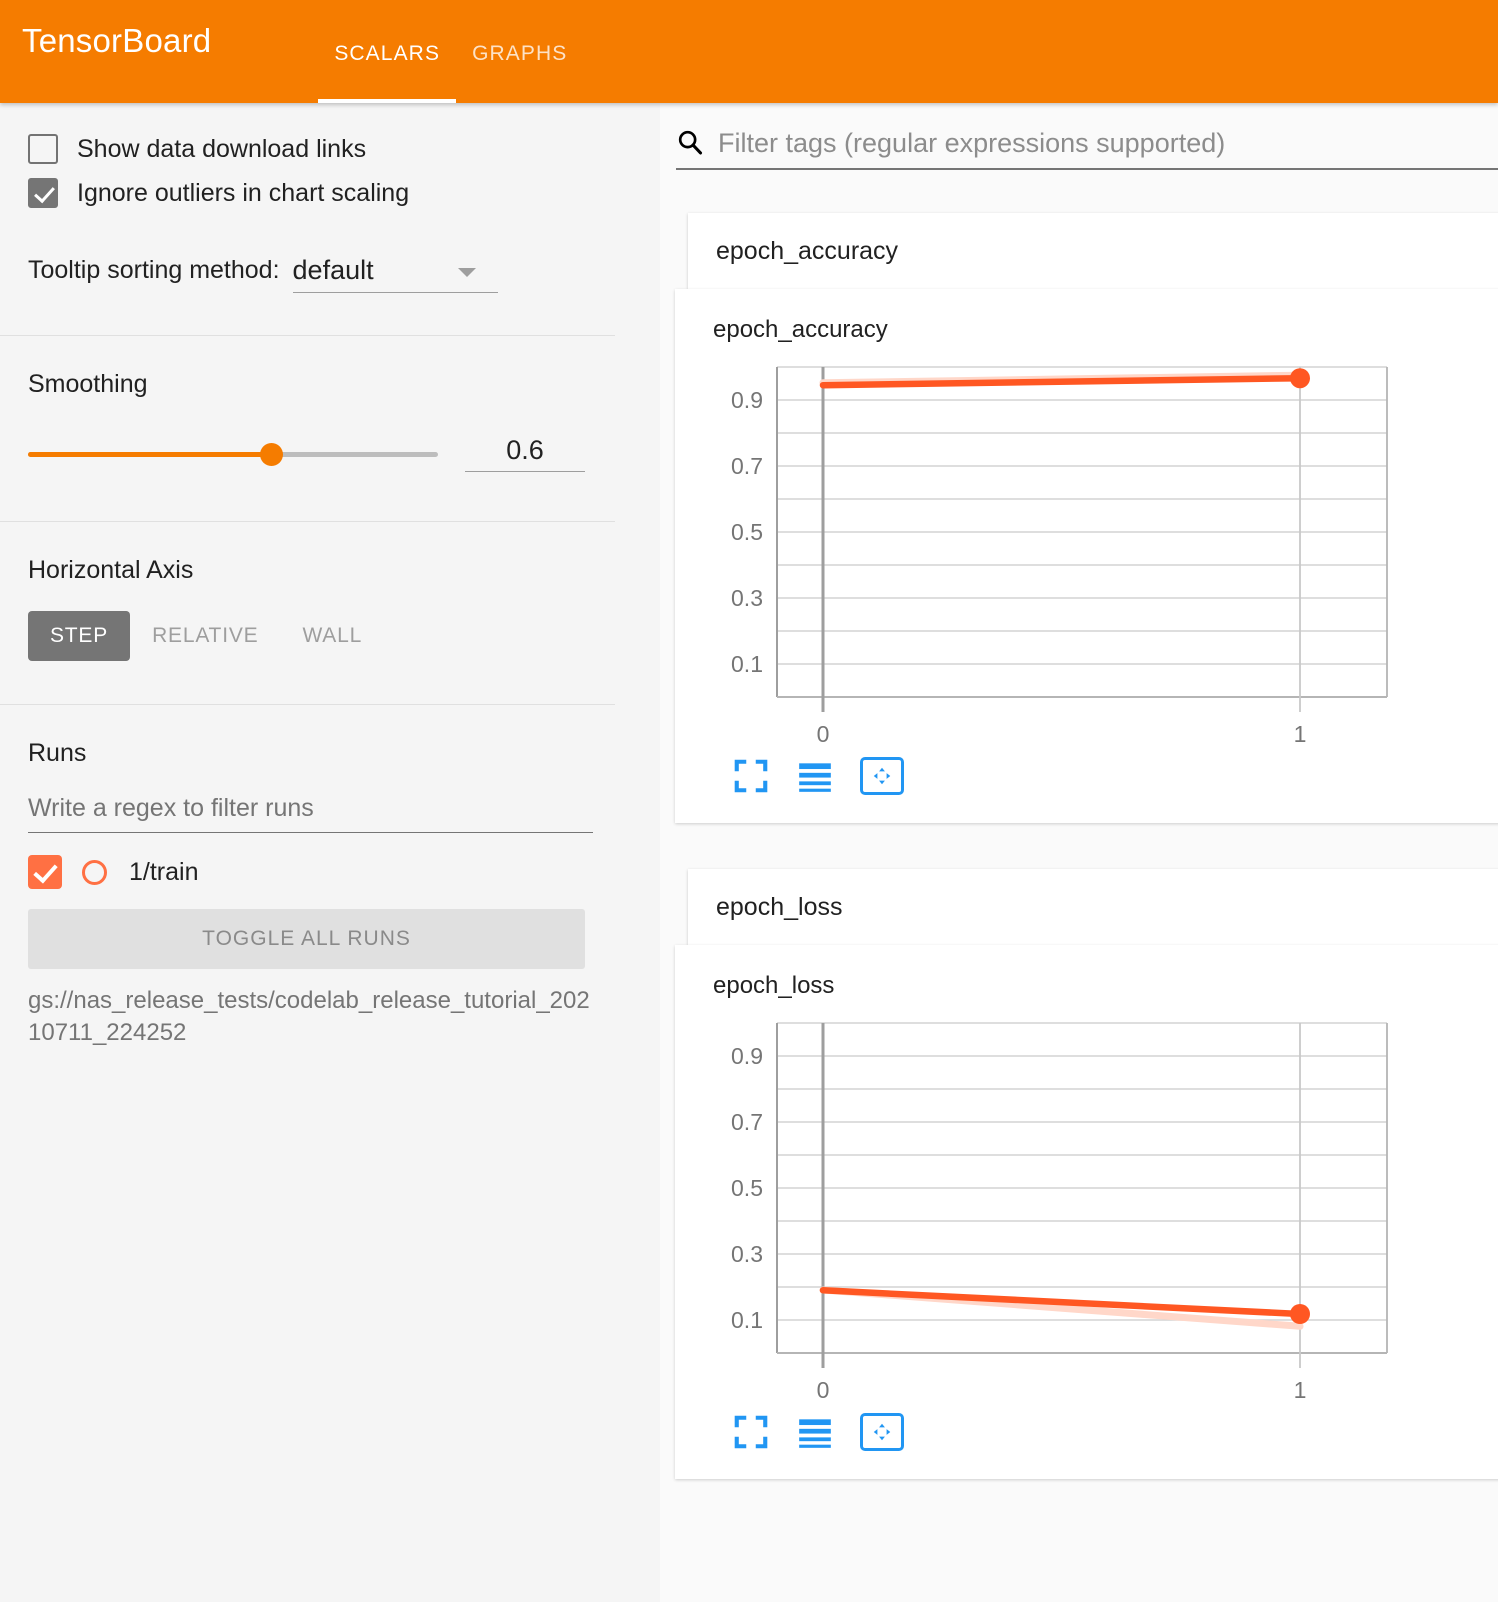  Describe the element at coordinates (466, 272) in the screenshot. I see `chevron-down-icon` at that location.